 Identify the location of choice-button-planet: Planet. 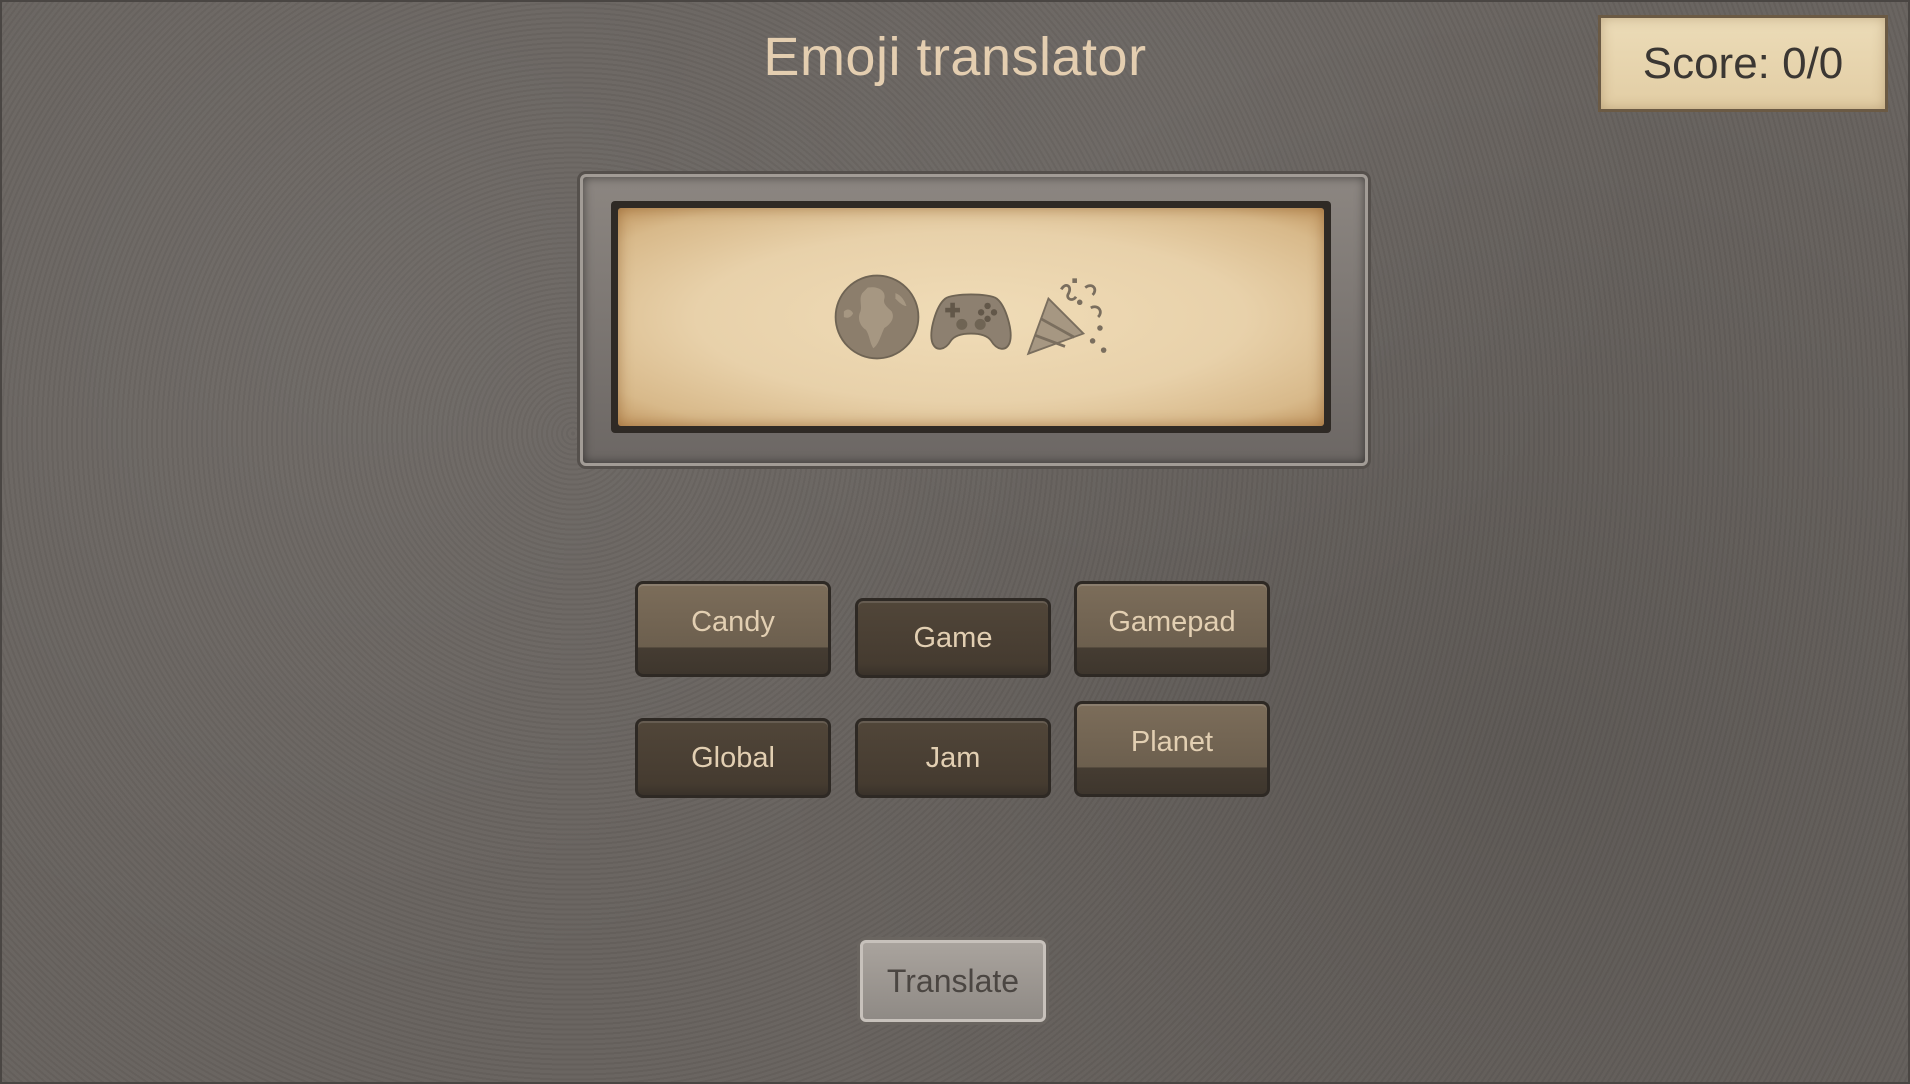
(1172, 749).